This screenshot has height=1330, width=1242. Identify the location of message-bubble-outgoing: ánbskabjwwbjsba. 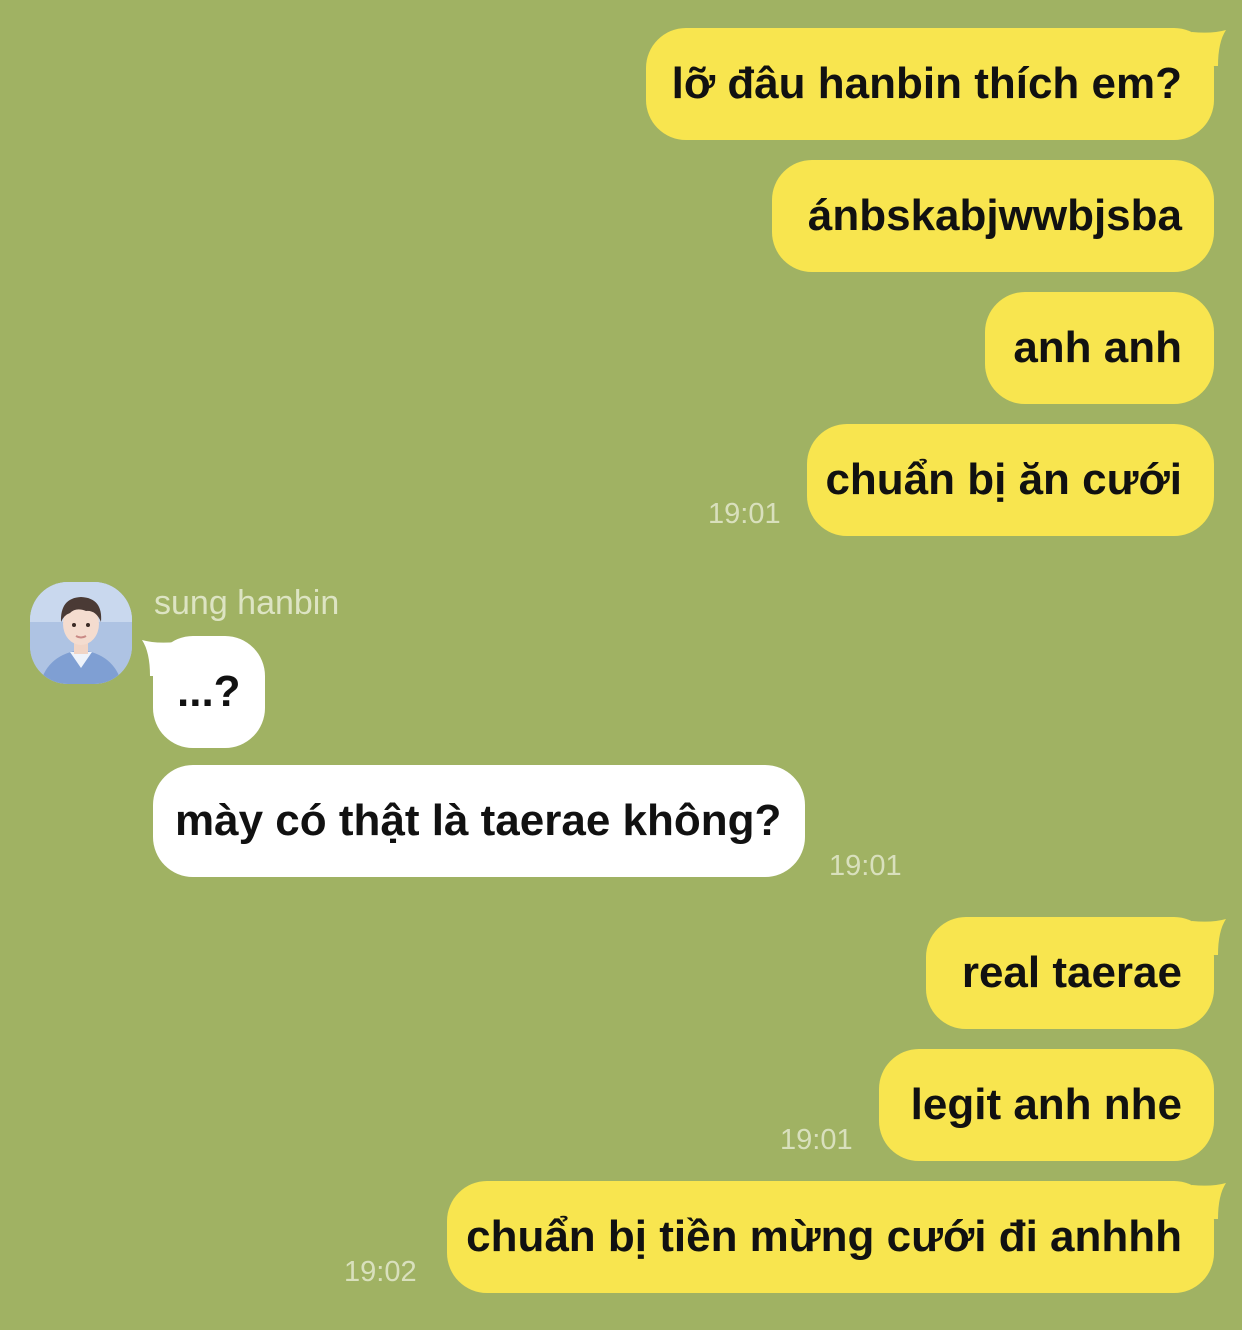
(993, 216).